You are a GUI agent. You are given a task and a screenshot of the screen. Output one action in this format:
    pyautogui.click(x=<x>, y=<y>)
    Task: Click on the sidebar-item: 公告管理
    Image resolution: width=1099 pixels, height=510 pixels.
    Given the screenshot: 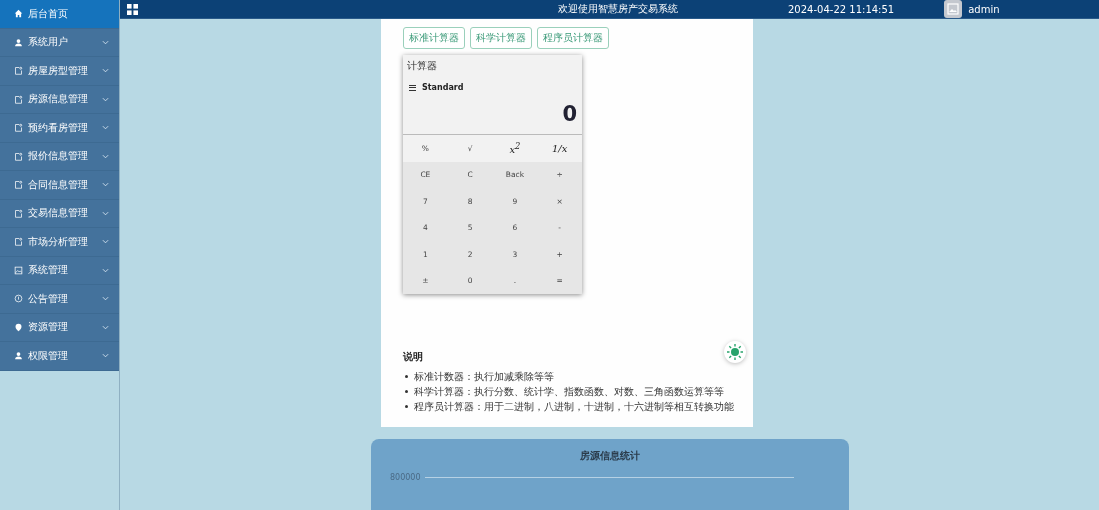 What is the action you would take?
    pyautogui.click(x=59, y=299)
    